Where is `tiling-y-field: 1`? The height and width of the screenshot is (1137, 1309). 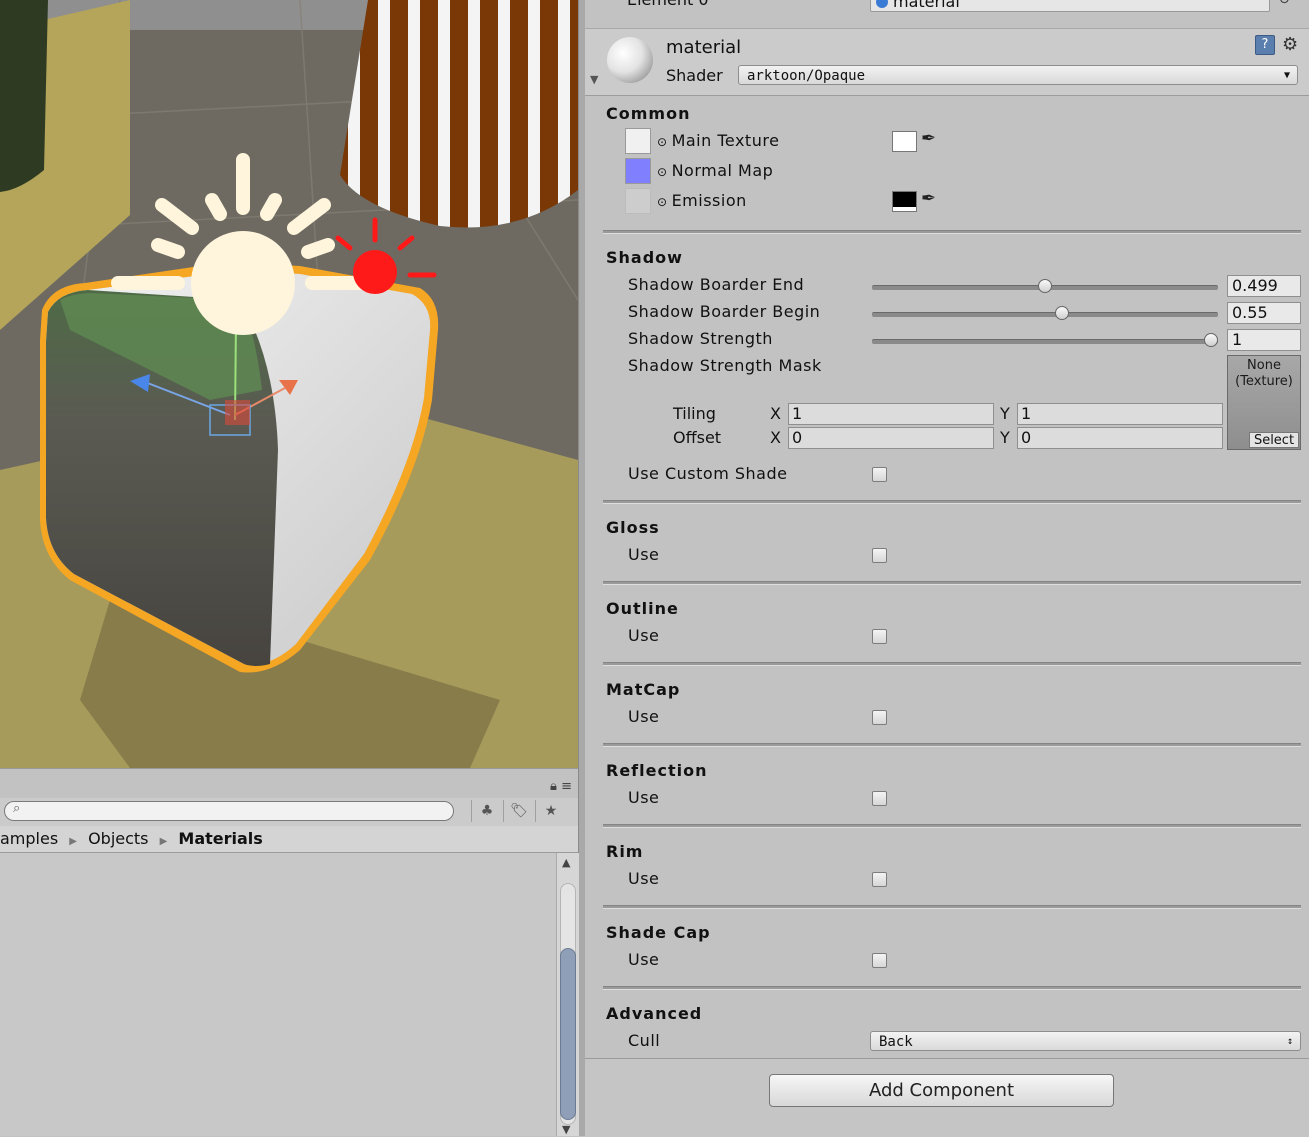
tiling-y-field: 1 is located at coordinates (1120, 414).